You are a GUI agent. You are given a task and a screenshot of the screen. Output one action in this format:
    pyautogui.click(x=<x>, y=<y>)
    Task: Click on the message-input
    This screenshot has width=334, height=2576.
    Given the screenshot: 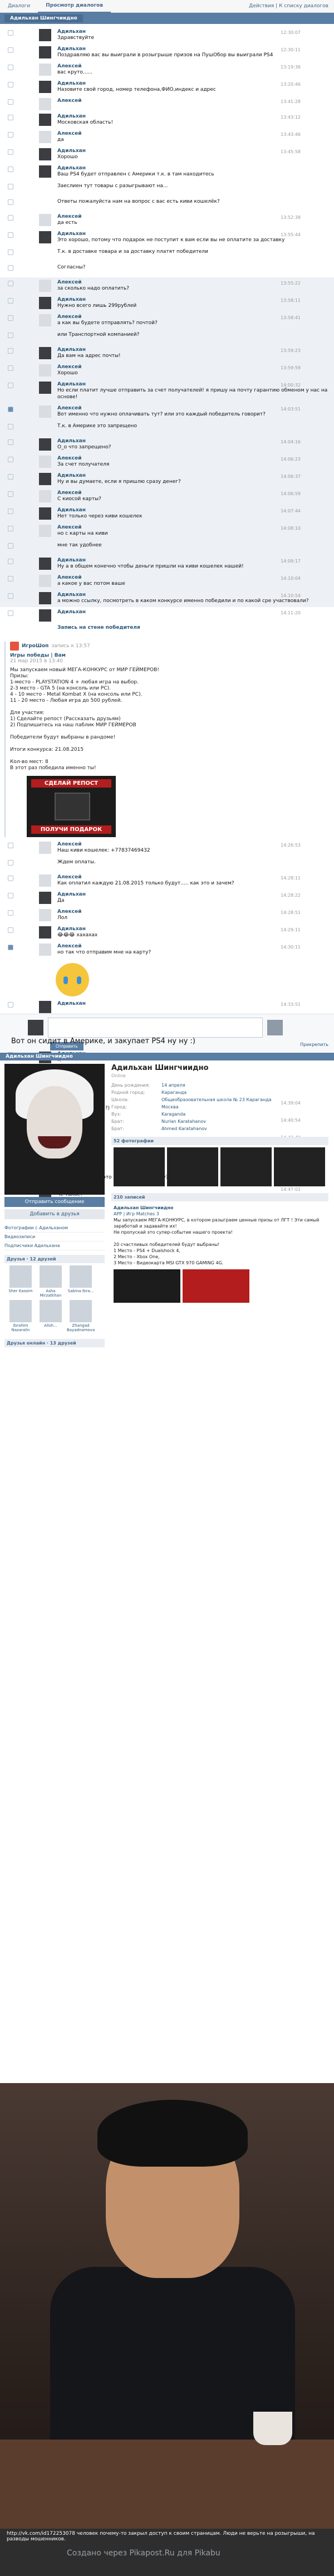 What is the action you would take?
    pyautogui.click(x=155, y=1028)
    